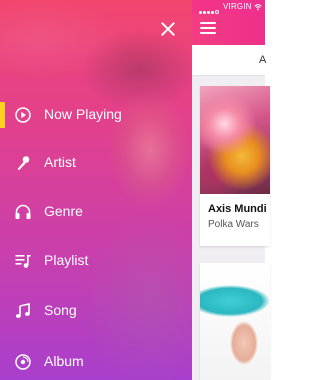  Describe the element at coordinates (233, 224) in the screenshot. I see `album-artist: Polka Wars` at that location.